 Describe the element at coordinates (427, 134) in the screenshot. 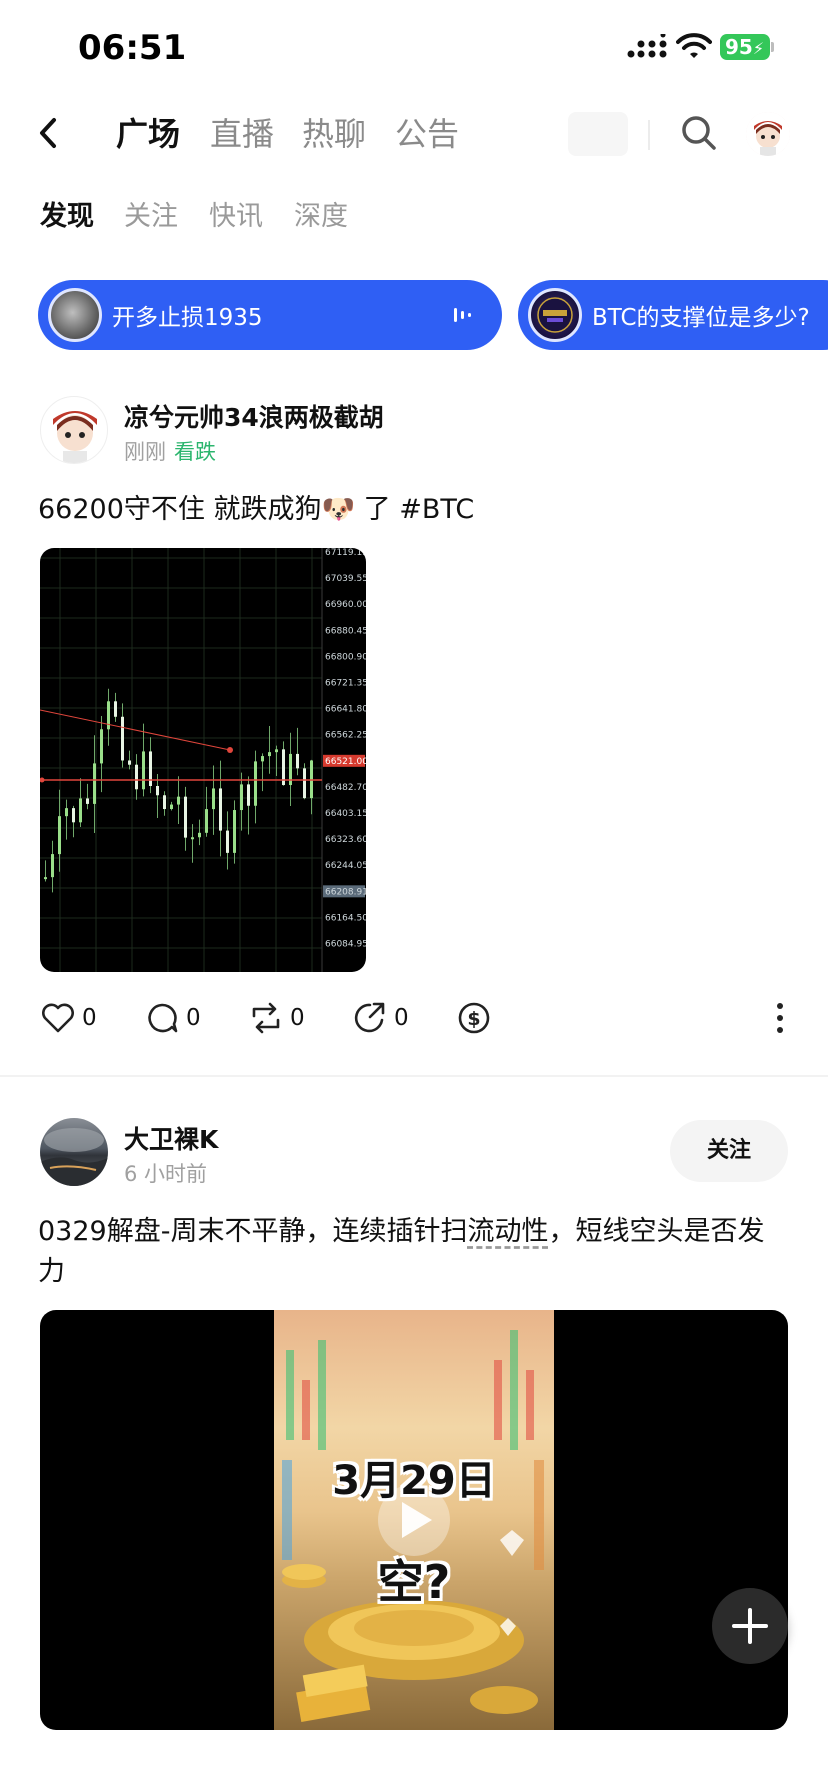

I see `tab-announcement: 公告` at that location.